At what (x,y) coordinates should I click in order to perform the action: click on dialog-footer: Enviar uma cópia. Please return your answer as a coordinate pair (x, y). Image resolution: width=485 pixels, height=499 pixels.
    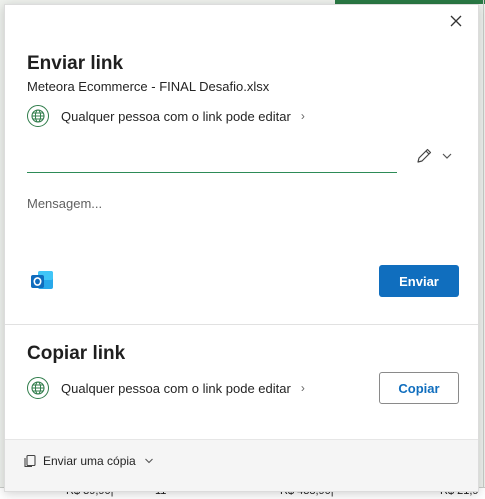
    Looking at the image, I should click on (241, 465).